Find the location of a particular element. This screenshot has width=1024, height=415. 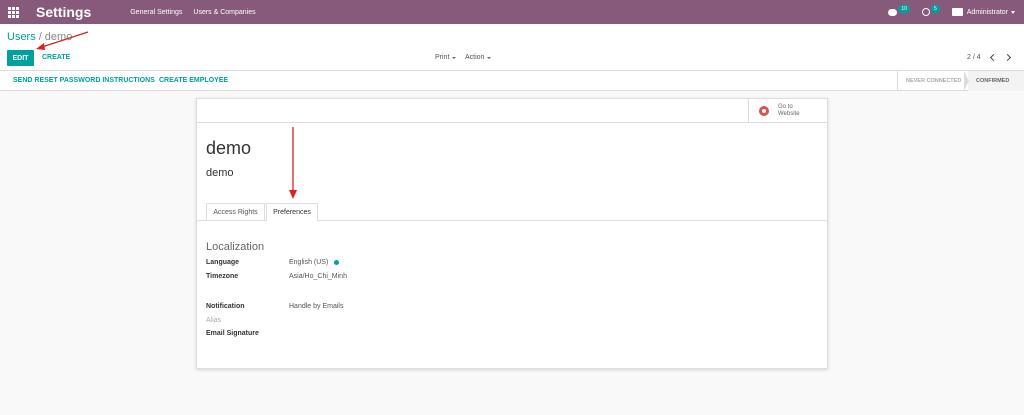

go-to-website-button: Go to Website is located at coordinates (788, 111).